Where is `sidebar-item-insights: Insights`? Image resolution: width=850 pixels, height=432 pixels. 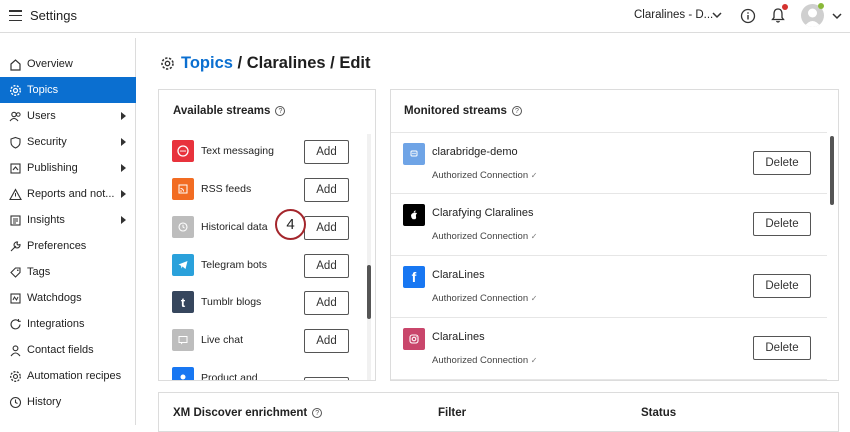 sidebar-item-insights: Insights is located at coordinates (68, 220).